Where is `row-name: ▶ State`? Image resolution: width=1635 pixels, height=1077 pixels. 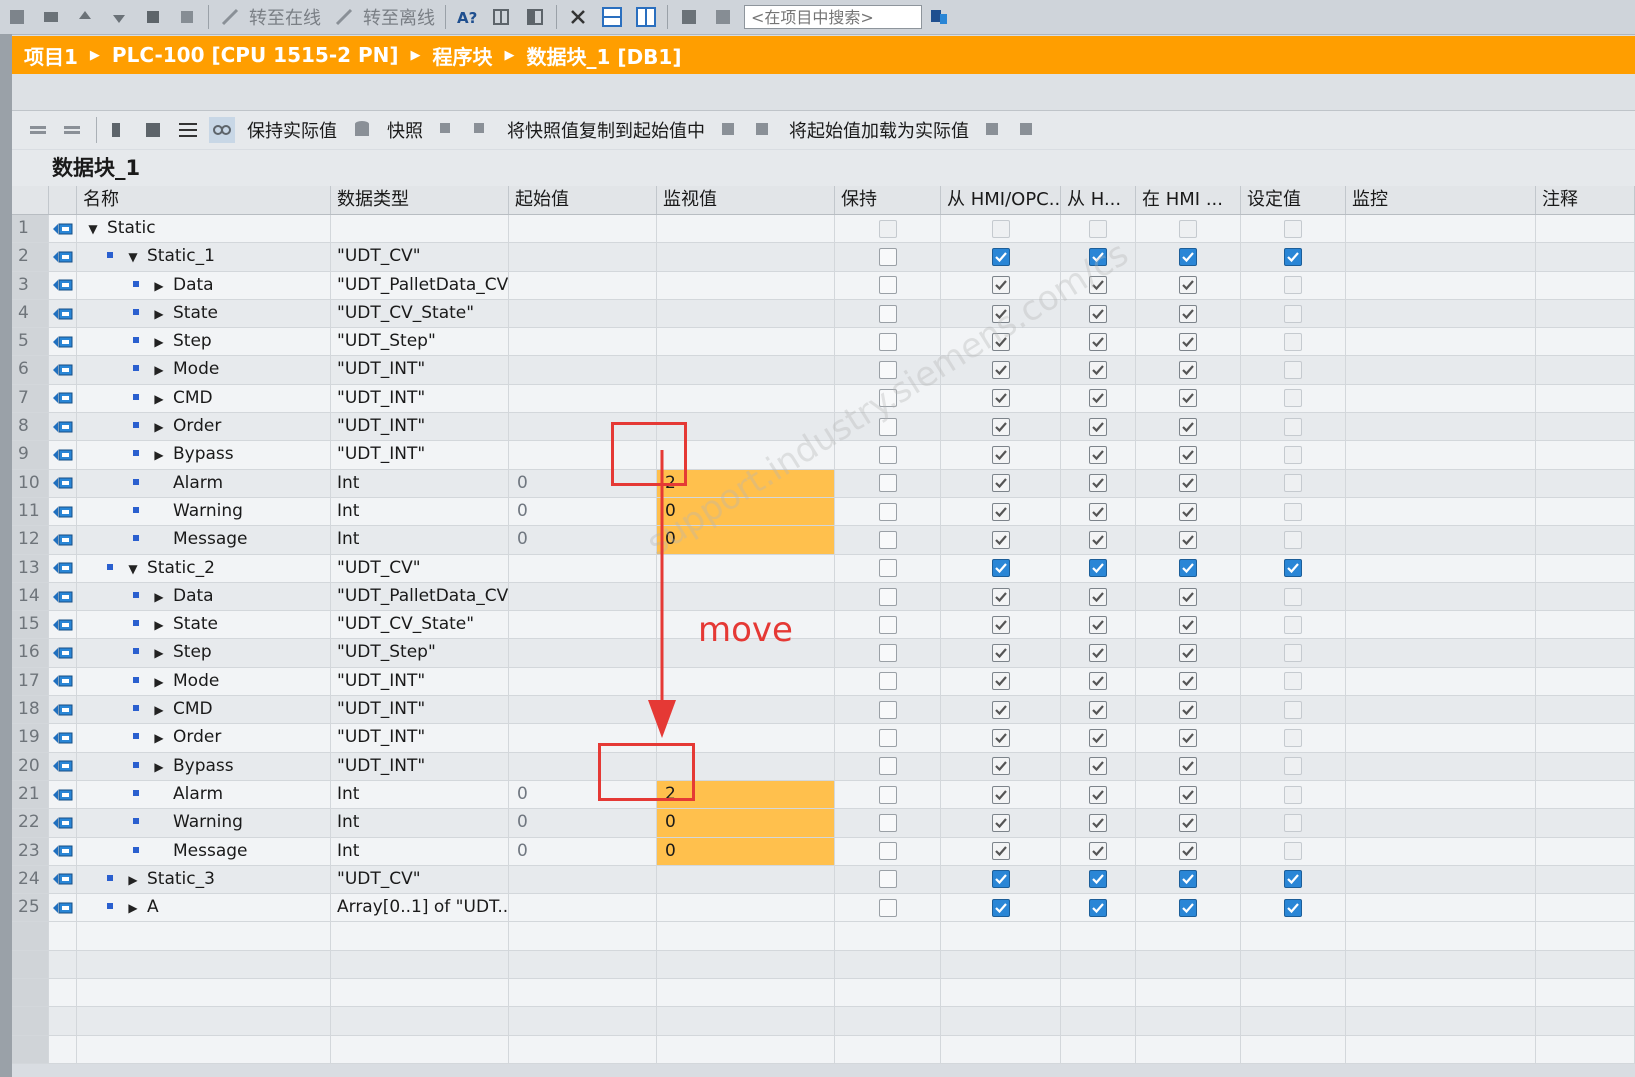 row-name: ▶ State is located at coordinates (204, 625).